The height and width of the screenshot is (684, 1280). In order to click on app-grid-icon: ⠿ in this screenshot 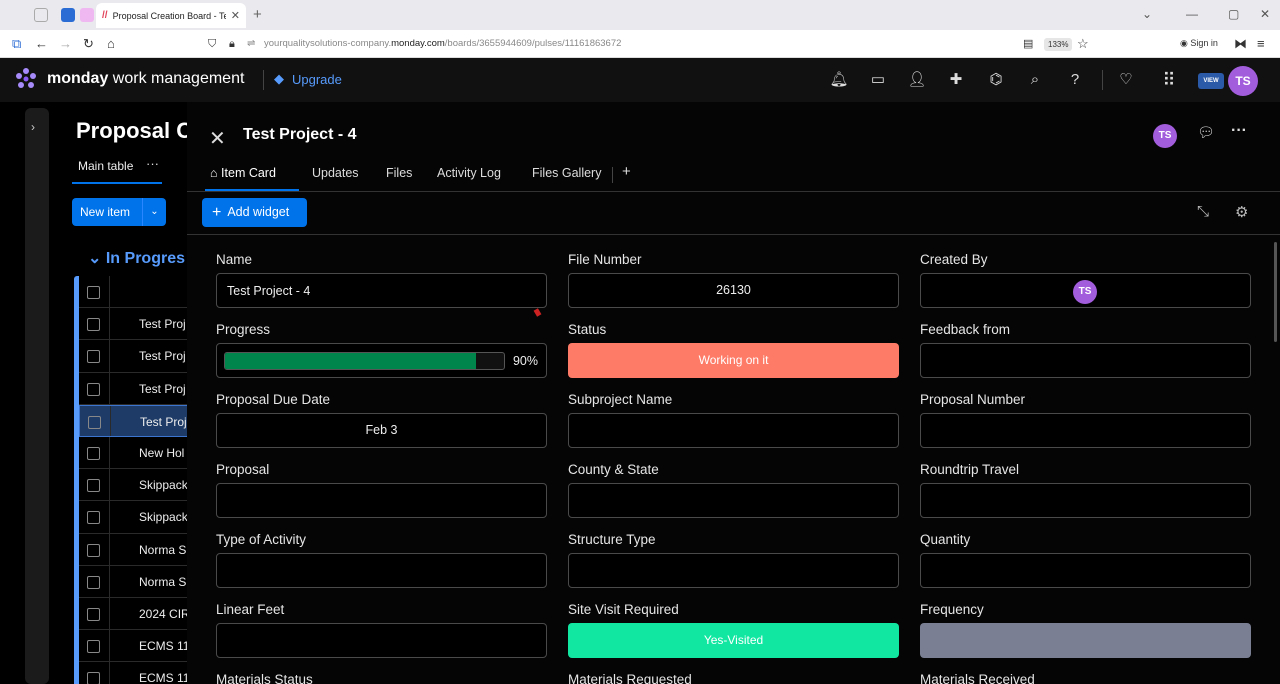, I will do `click(1169, 80)`.